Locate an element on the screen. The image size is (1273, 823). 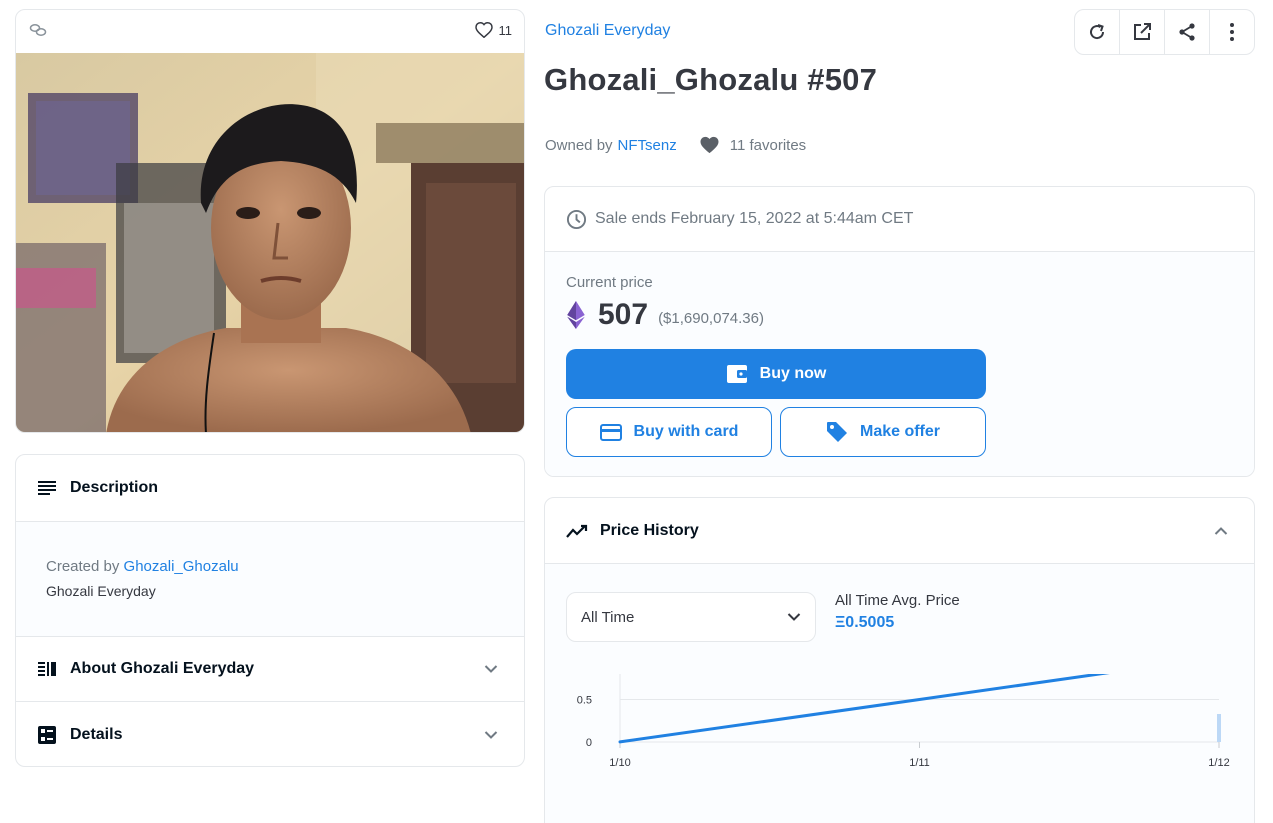
about-list-icon is located at coordinates (47, 669).